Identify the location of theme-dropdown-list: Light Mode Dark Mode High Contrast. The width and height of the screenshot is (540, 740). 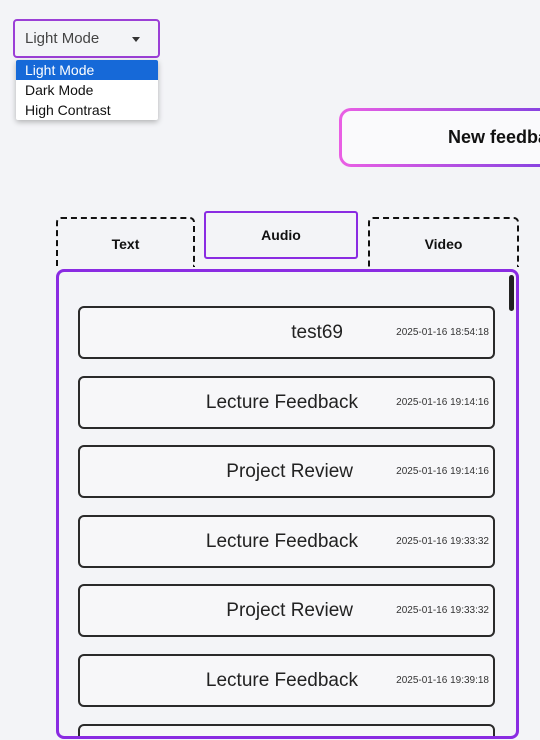
(87, 90).